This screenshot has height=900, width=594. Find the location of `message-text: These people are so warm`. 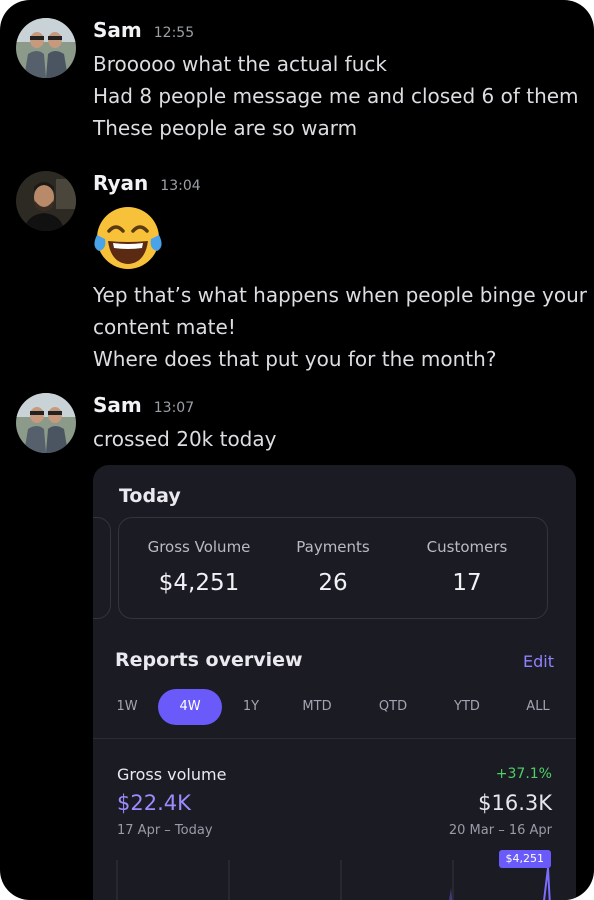

message-text: These people are so warm is located at coordinates (225, 128).